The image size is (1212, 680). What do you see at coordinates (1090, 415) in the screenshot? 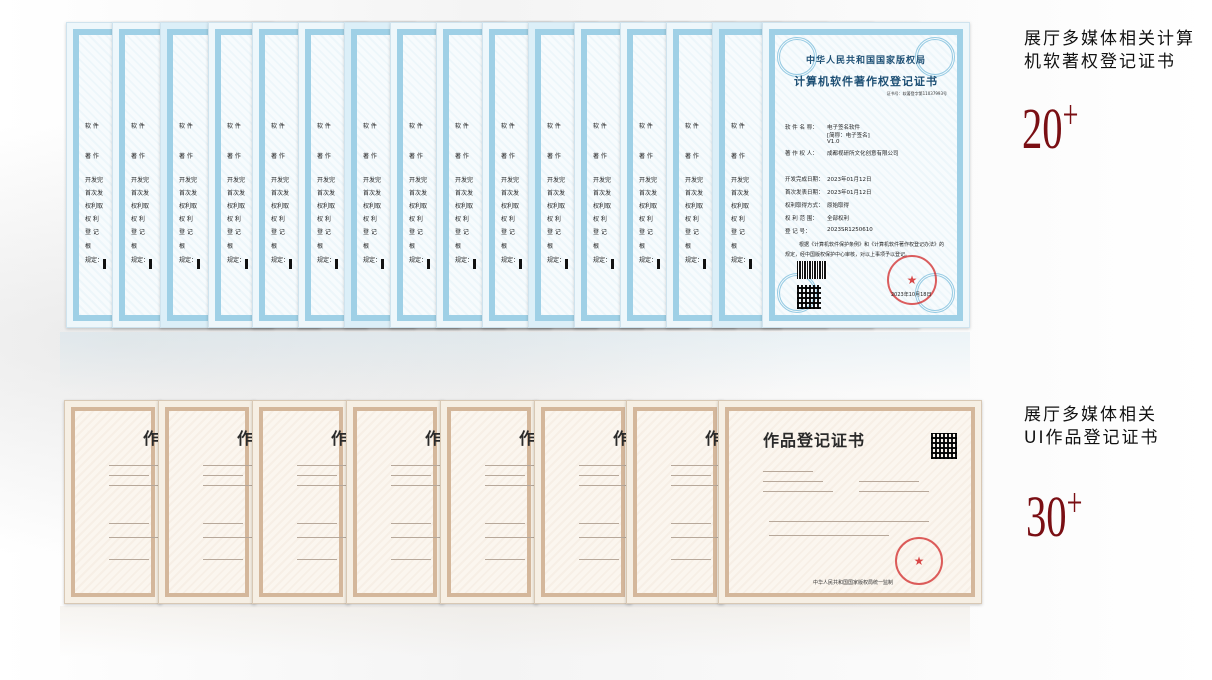
I see `works-heading-line: 展厅多媒体相关` at bounding box center [1090, 415].